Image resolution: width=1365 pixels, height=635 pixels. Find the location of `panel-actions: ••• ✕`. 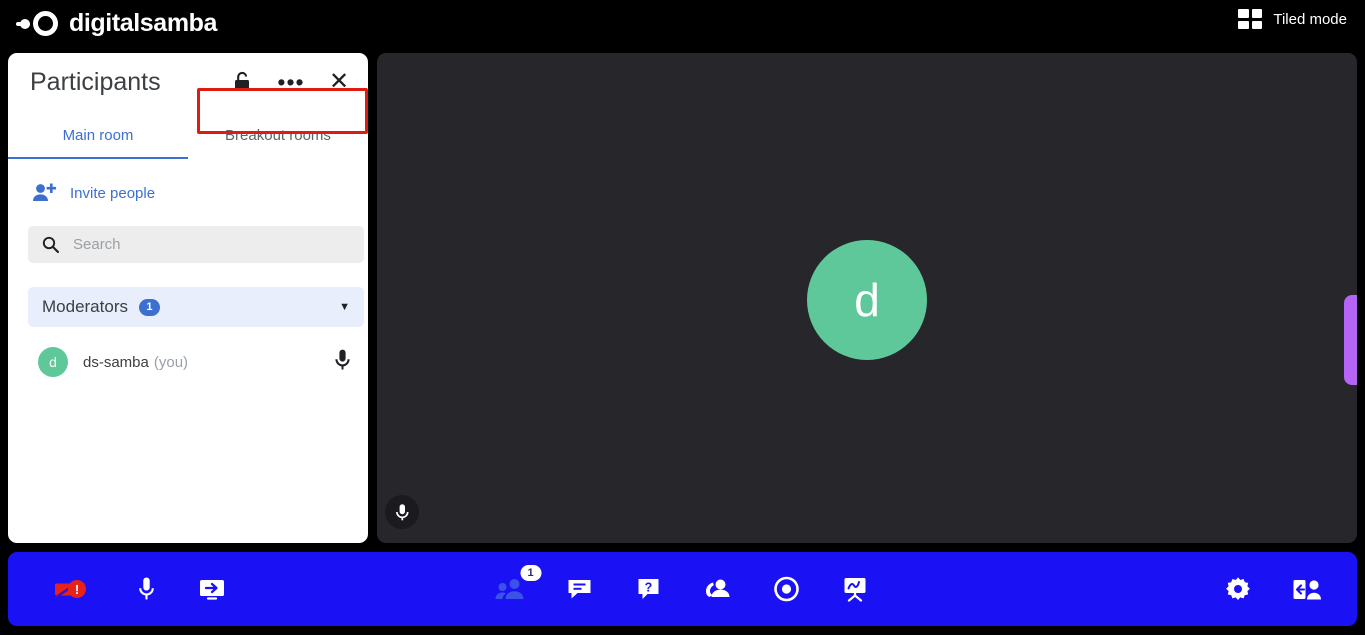

panel-actions: ••• ✕ is located at coordinates (291, 82).